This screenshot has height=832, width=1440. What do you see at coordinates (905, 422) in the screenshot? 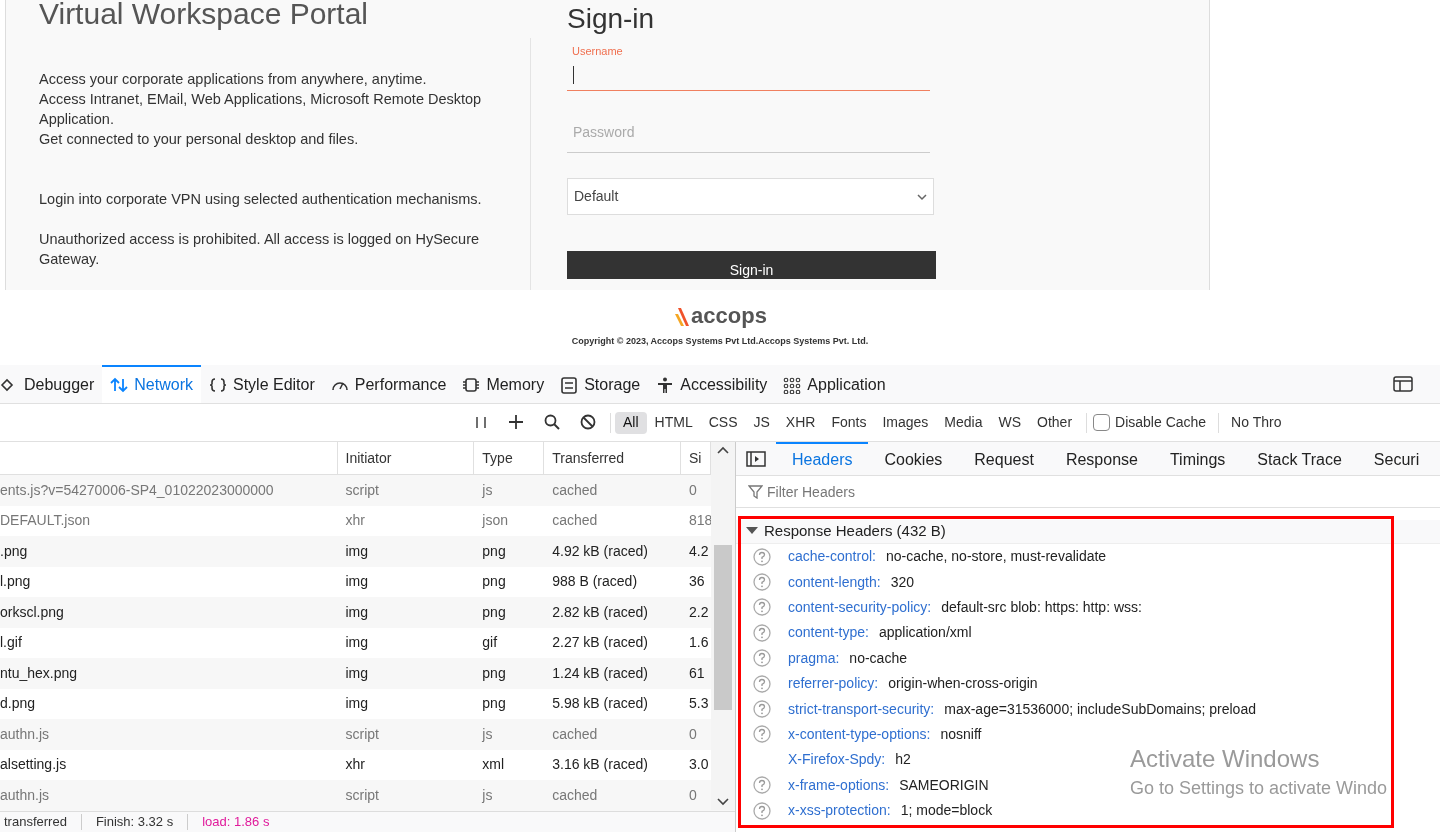
I see `filter-button: Images` at bounding box center [905, 422].